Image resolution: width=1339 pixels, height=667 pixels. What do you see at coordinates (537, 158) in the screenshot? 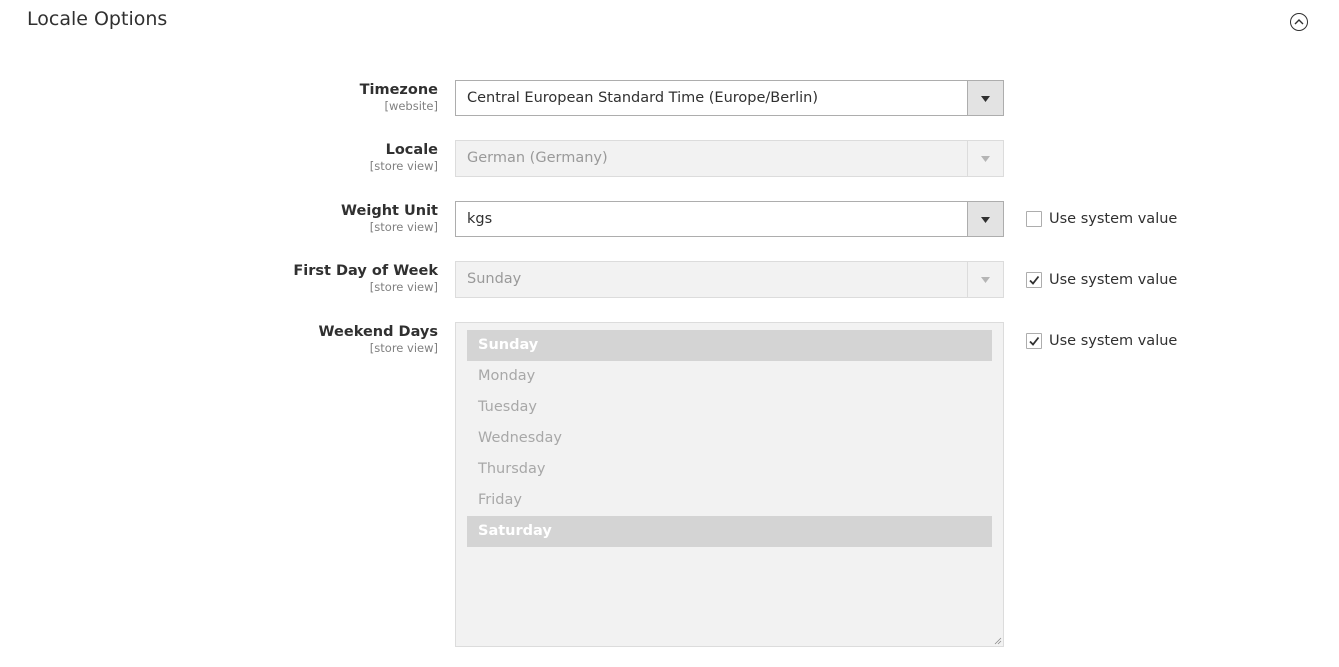
I see `locale-select-value: German (Germany)` at bounding box center [537, 158].